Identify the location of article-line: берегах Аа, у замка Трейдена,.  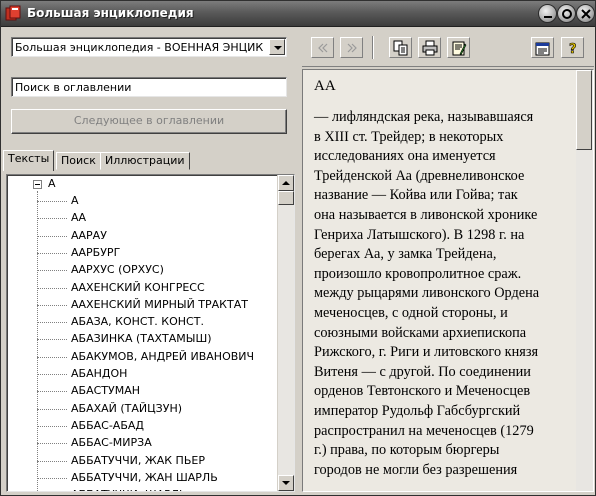
(405, 254).